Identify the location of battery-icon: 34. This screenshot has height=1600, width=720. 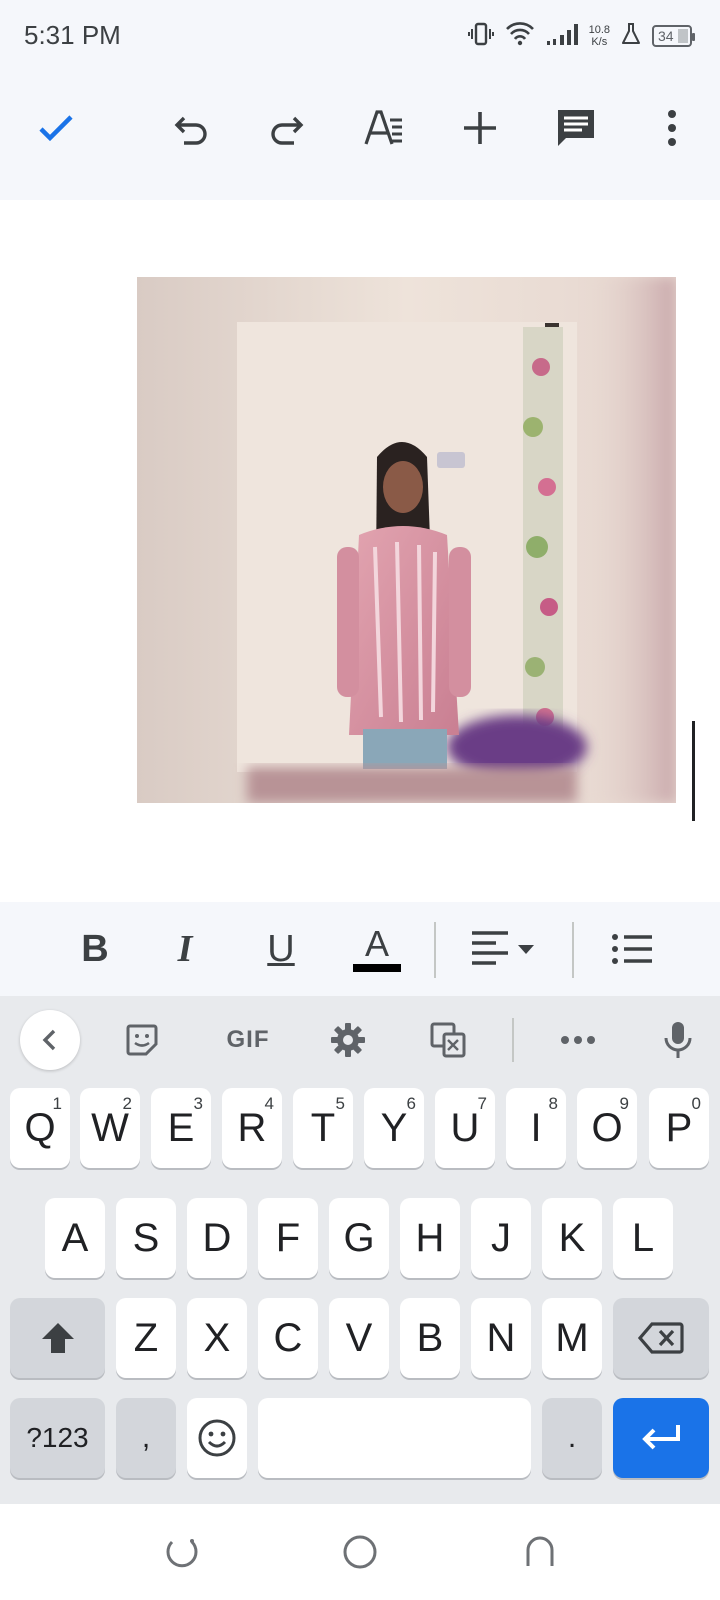
(673, 36).